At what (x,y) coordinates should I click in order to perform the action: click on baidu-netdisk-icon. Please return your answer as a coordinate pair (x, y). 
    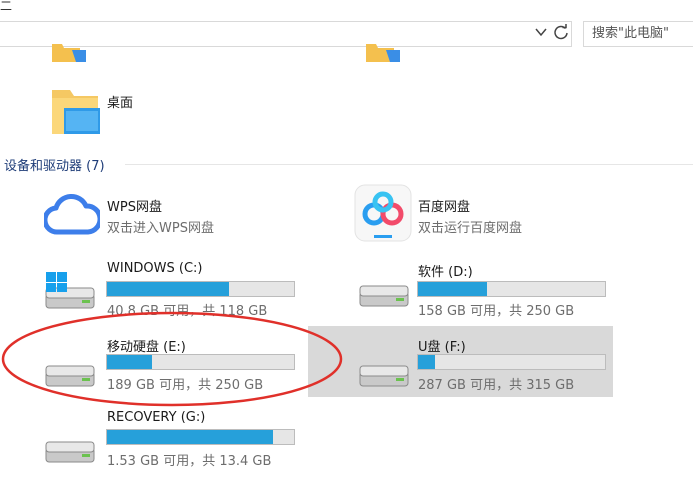
    Looking at the image, I should click on (383, 213).